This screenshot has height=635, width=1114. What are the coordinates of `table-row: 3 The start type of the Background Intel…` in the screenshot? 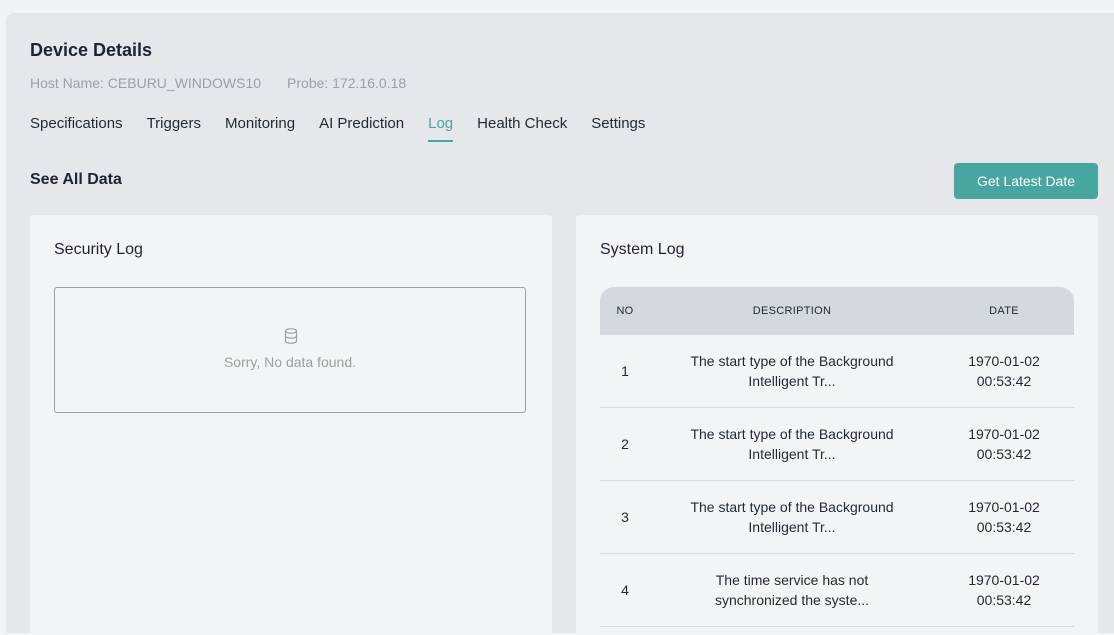 It's located at (837, 517).